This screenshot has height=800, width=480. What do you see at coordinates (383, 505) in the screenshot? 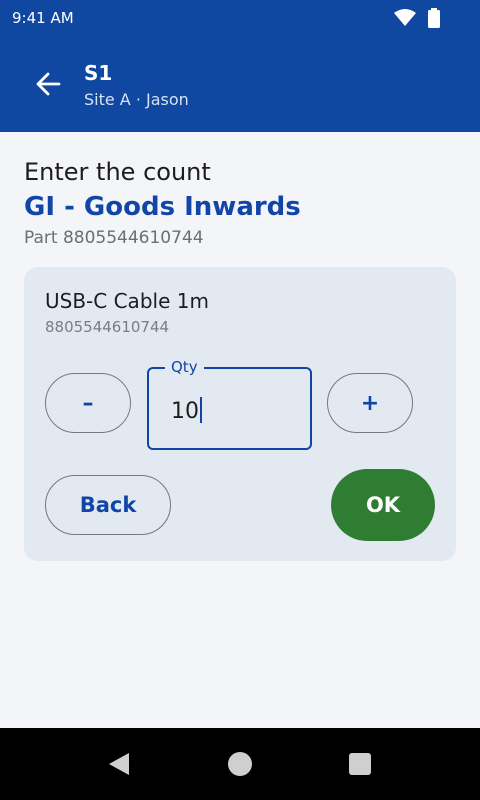
I see `ok-button: OK` at bounding box center [383, 505].